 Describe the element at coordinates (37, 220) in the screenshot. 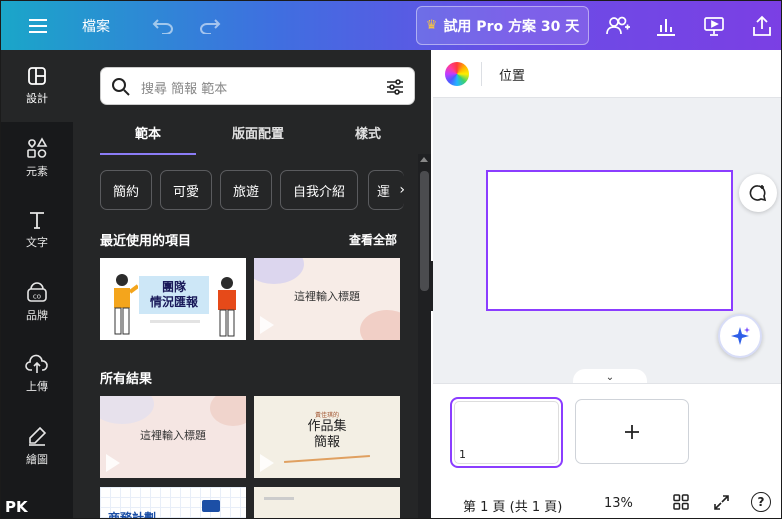

I see `text-icon` at that location.